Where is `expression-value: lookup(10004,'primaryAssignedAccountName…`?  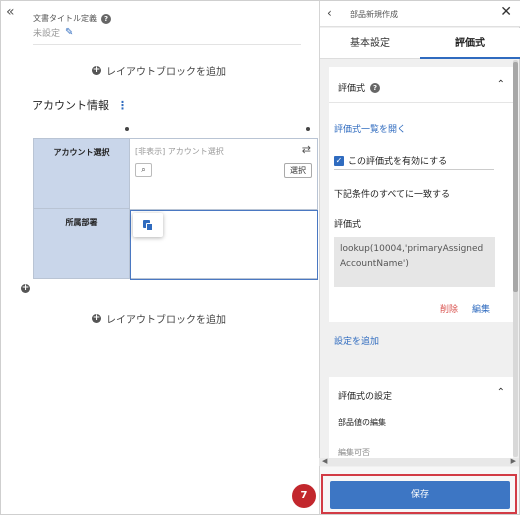 expression-value: lookup(10004,'primaryAssignedAccountName… is located at coordinates (414, 262).